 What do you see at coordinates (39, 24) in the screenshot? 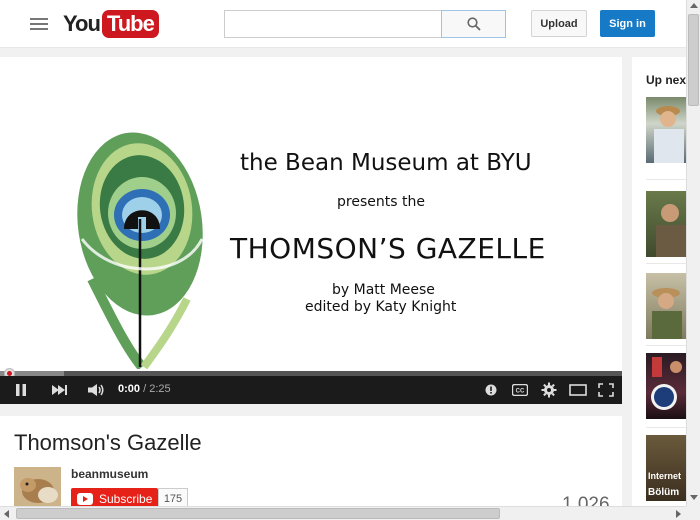
I see `menu-icon` at bounding box center [39, 24].